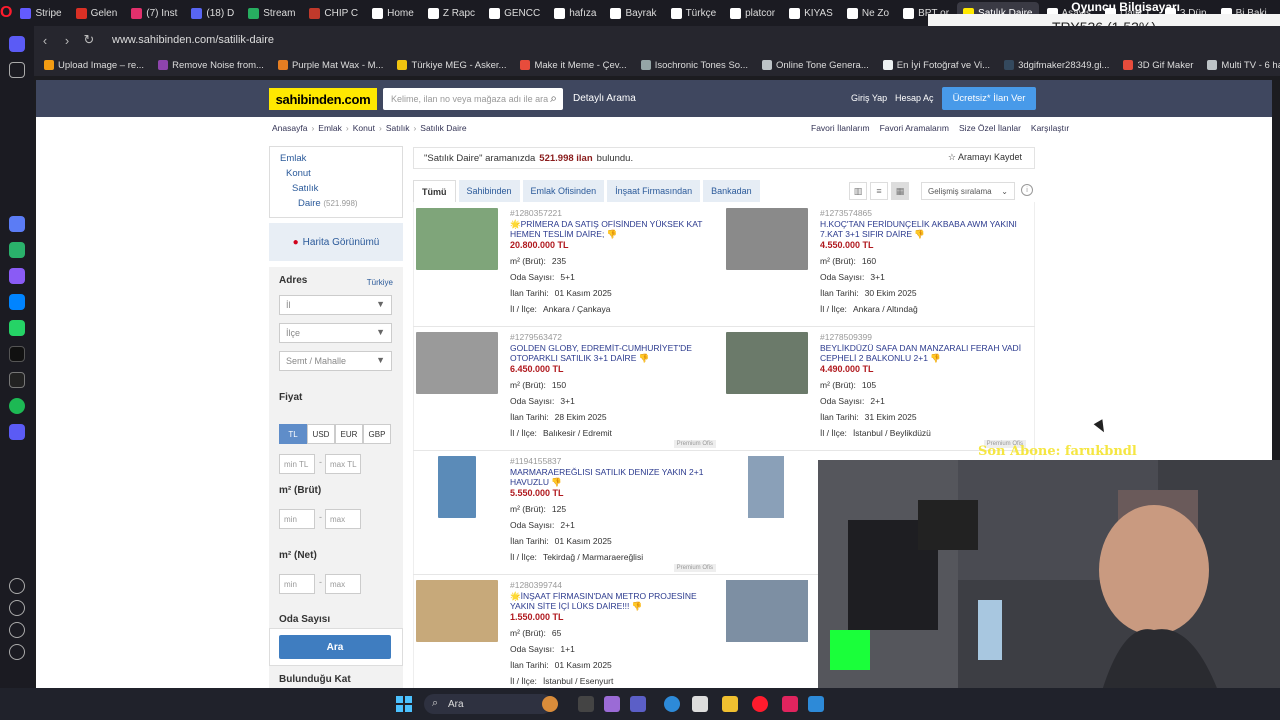  What do you see at coordinates (840, 128) in the screenshot?
I see `top-link: Favori İlanlarım` at bounding box center [840, 128].